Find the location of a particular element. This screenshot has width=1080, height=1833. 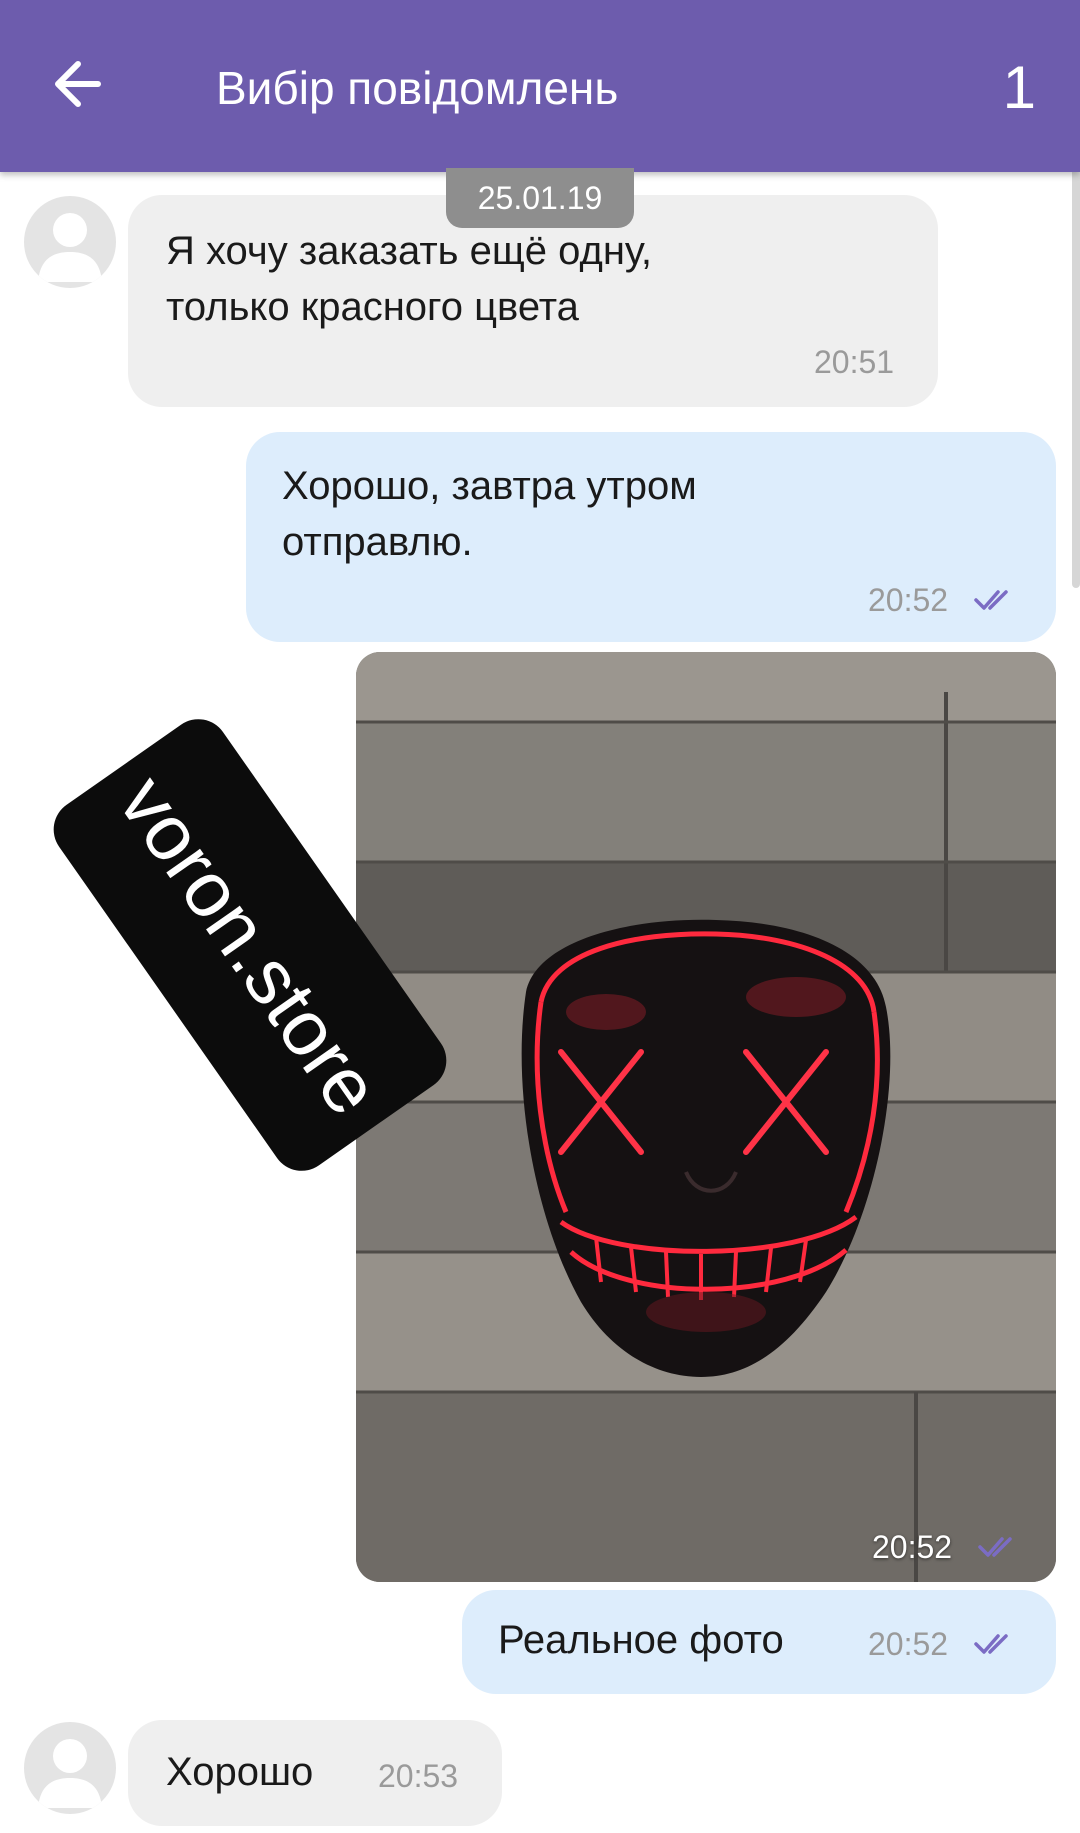

message-time: 20:51 is located at coordinates (854, 362).